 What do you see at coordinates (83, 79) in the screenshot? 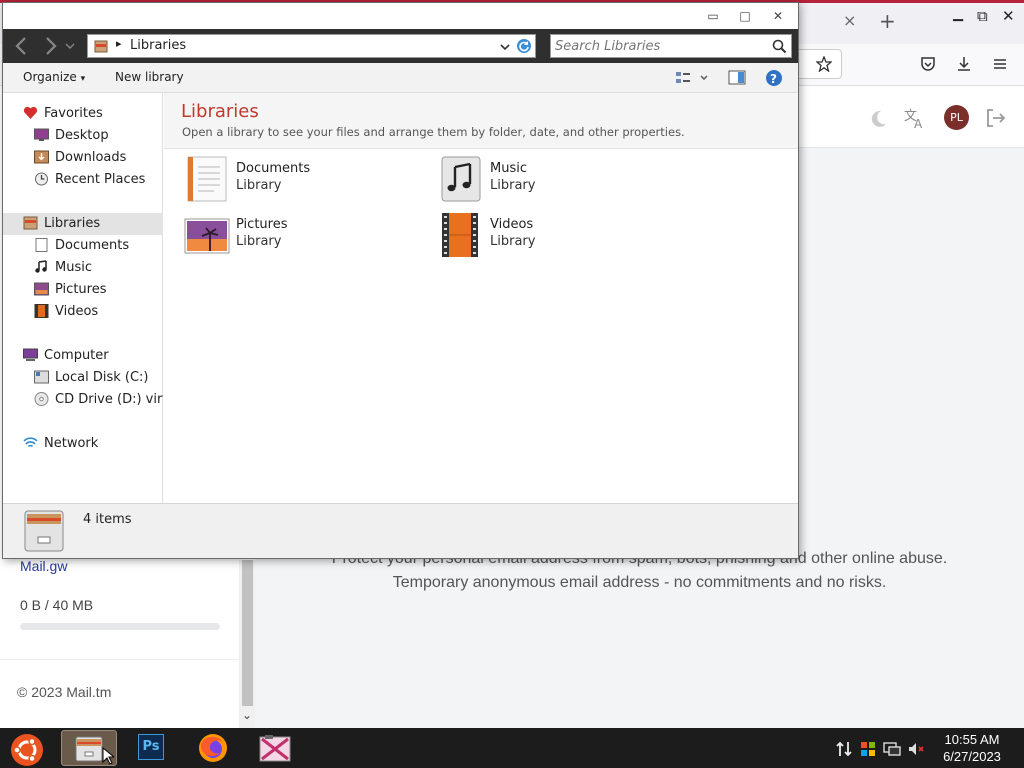
I see `organize-chevron-icon: ▾` at bounding box center [83, 79].